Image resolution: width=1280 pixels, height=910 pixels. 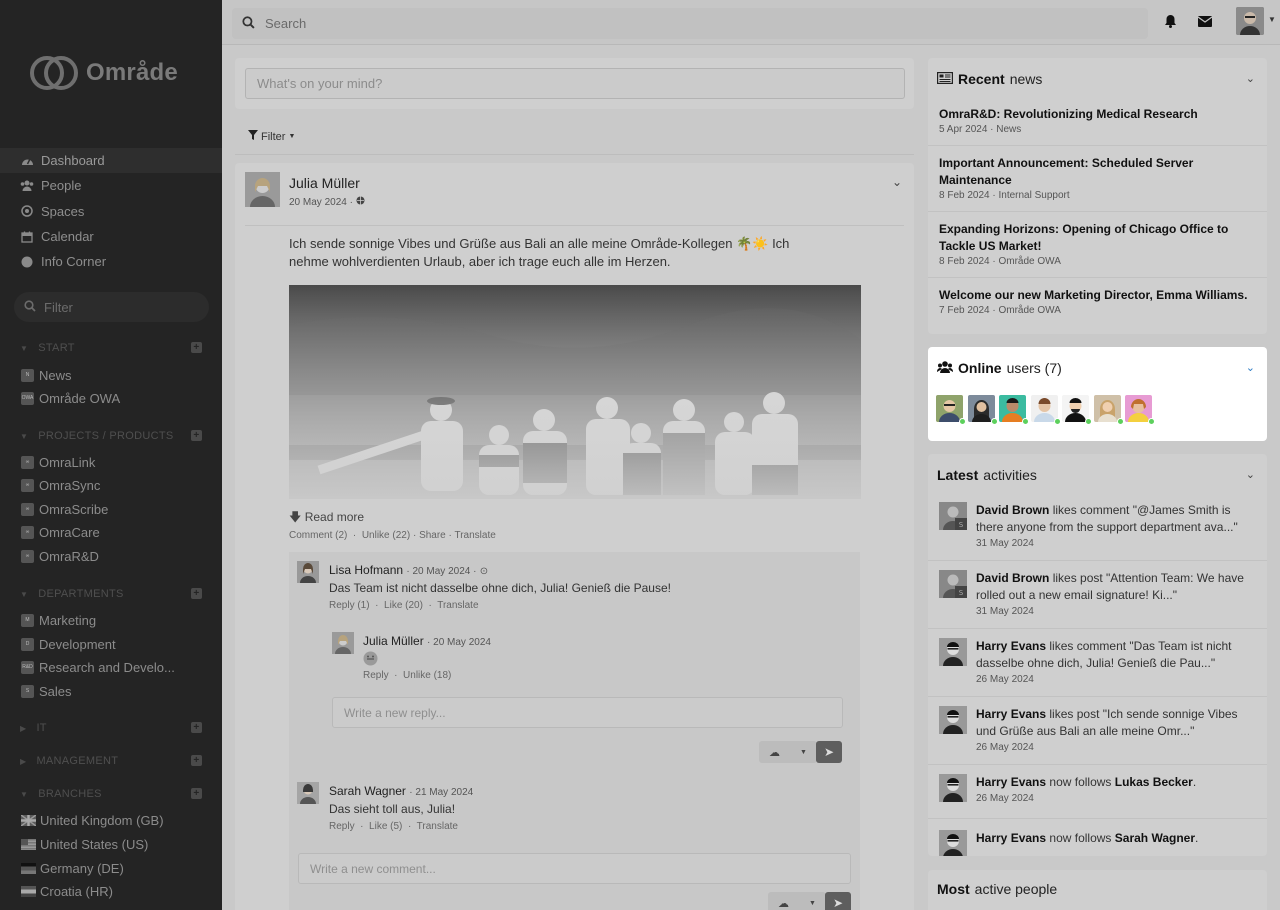 What do you see at coordinates (324, 183) in the screenshot?
I see `post-author: Julia Müller` at bounding box center [324, 183].